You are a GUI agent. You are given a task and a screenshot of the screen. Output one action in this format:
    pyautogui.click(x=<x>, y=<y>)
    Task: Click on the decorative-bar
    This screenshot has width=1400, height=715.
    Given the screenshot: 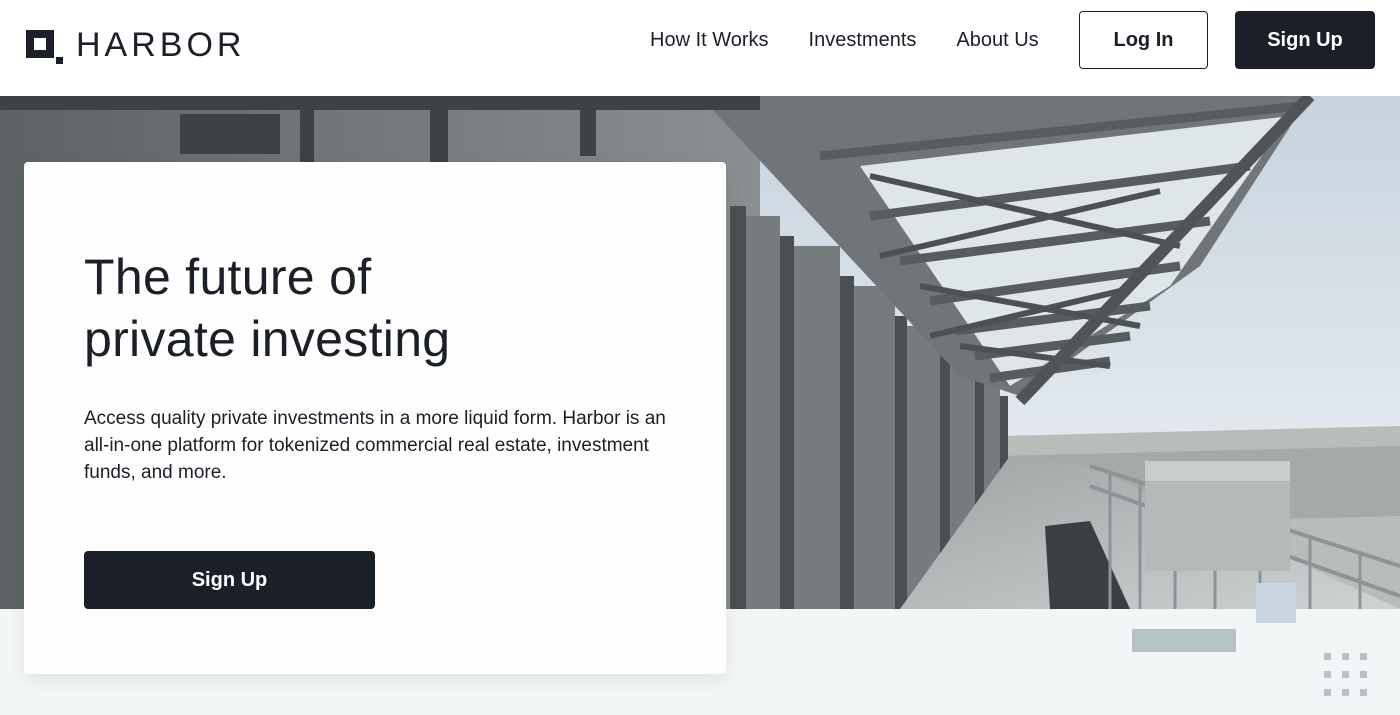 What is the action you would take?
    pyautogui.click(x=1184, y=640)
    